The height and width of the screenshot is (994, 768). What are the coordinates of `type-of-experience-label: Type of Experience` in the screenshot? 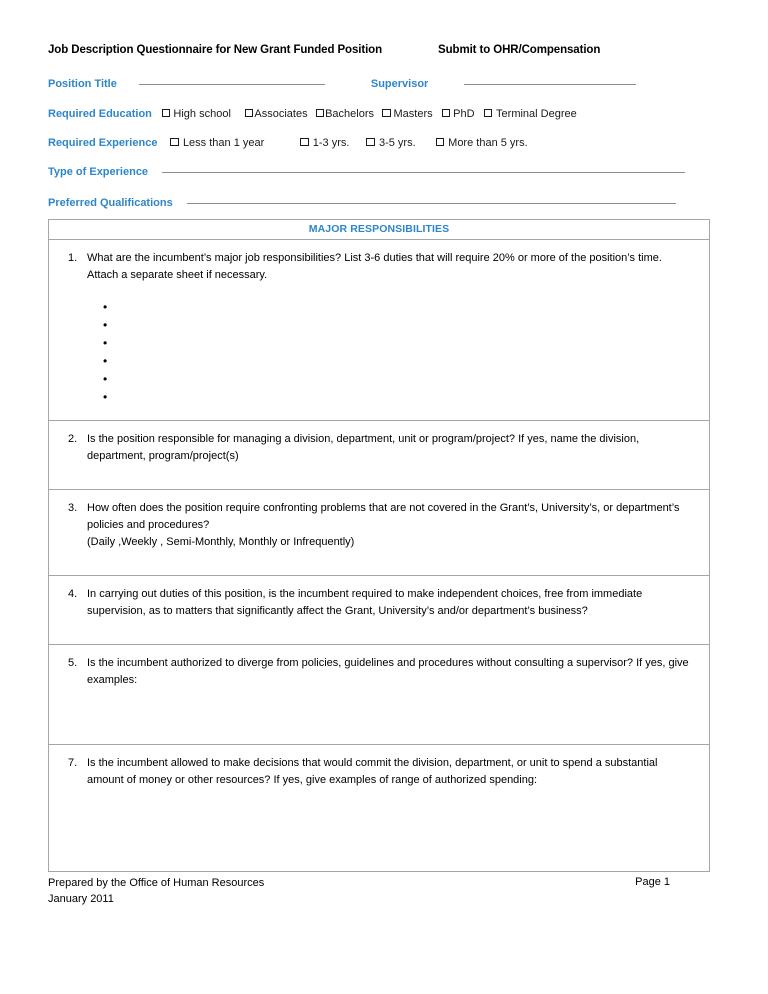 It's located at (98, 172).